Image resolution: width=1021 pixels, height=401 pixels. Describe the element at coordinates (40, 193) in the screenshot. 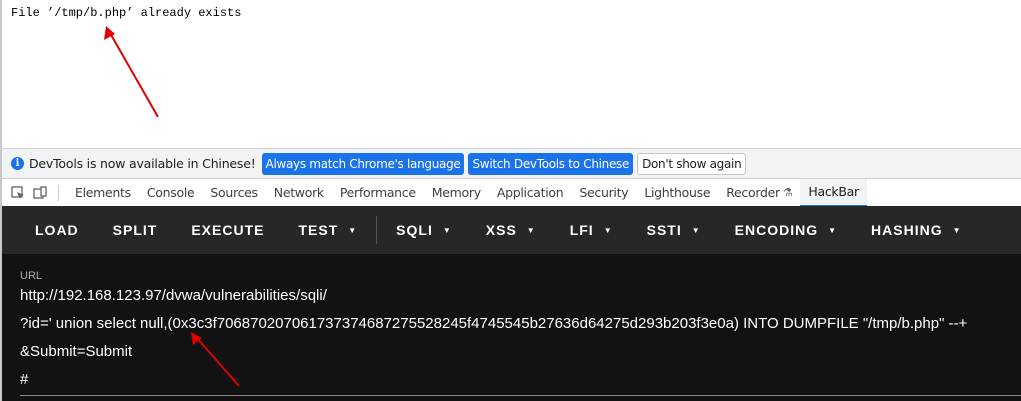

I see `device-toolbar-icon` at that location.